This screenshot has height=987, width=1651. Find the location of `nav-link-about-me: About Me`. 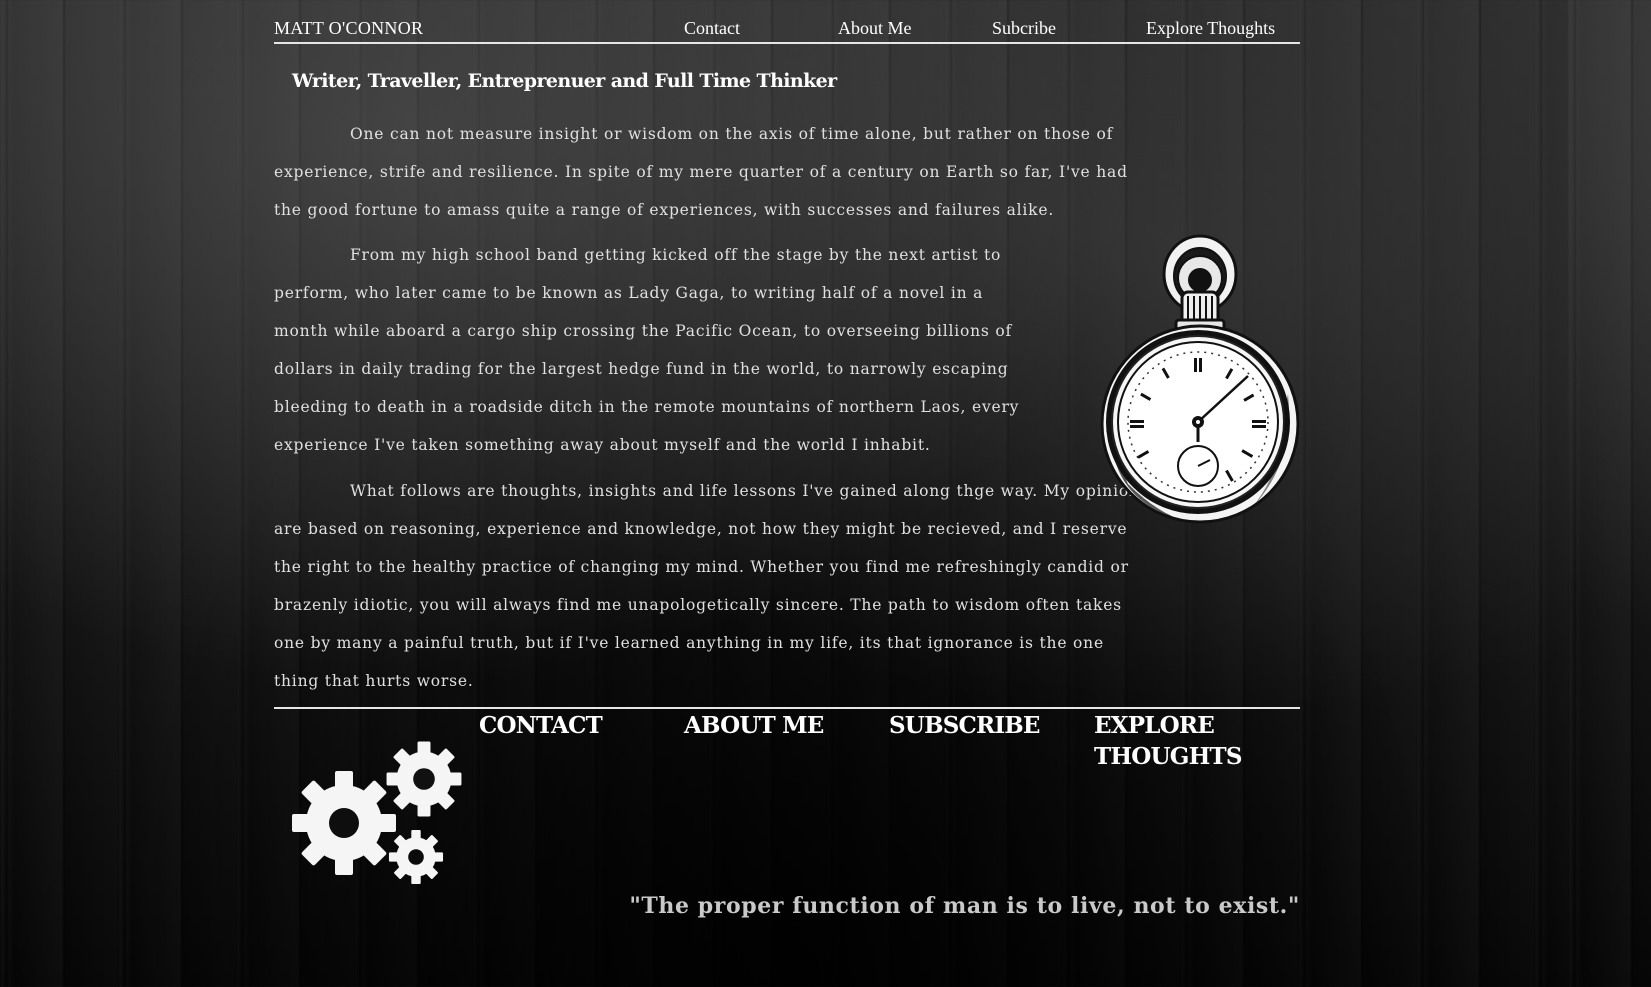

nav-link-about-me: About Me is located at coordinates (875, 28).